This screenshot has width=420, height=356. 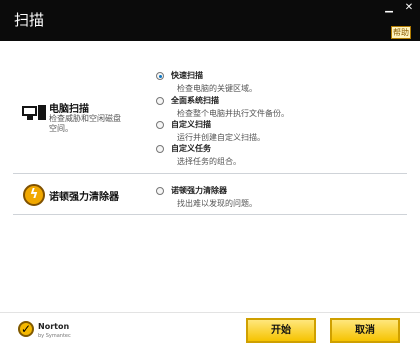 I want to click on custom-task-label: 自定义任务, so click(x=191, y=148).